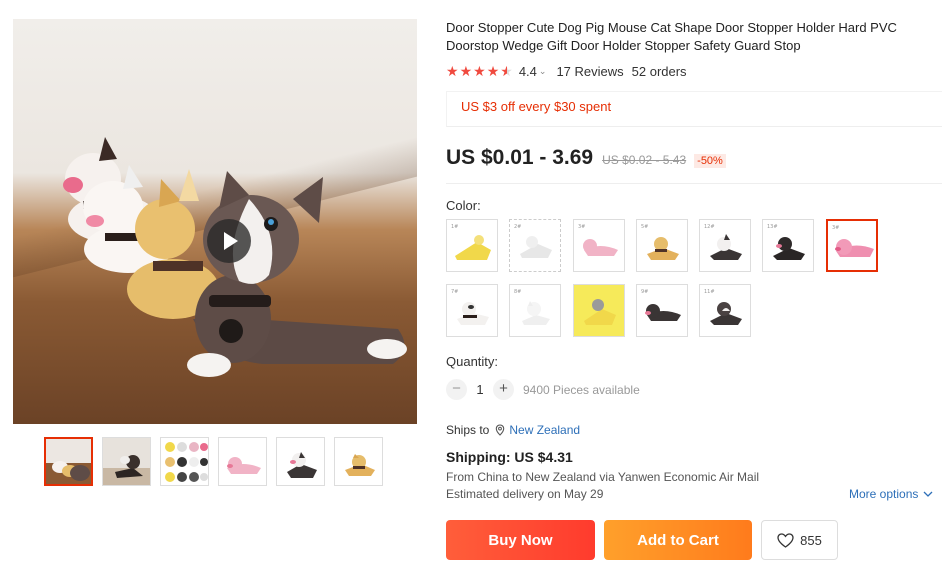 This screenshot has height=563, width=947. I want to click on swatch-shiba-dog: 5#, so click(662, 245).